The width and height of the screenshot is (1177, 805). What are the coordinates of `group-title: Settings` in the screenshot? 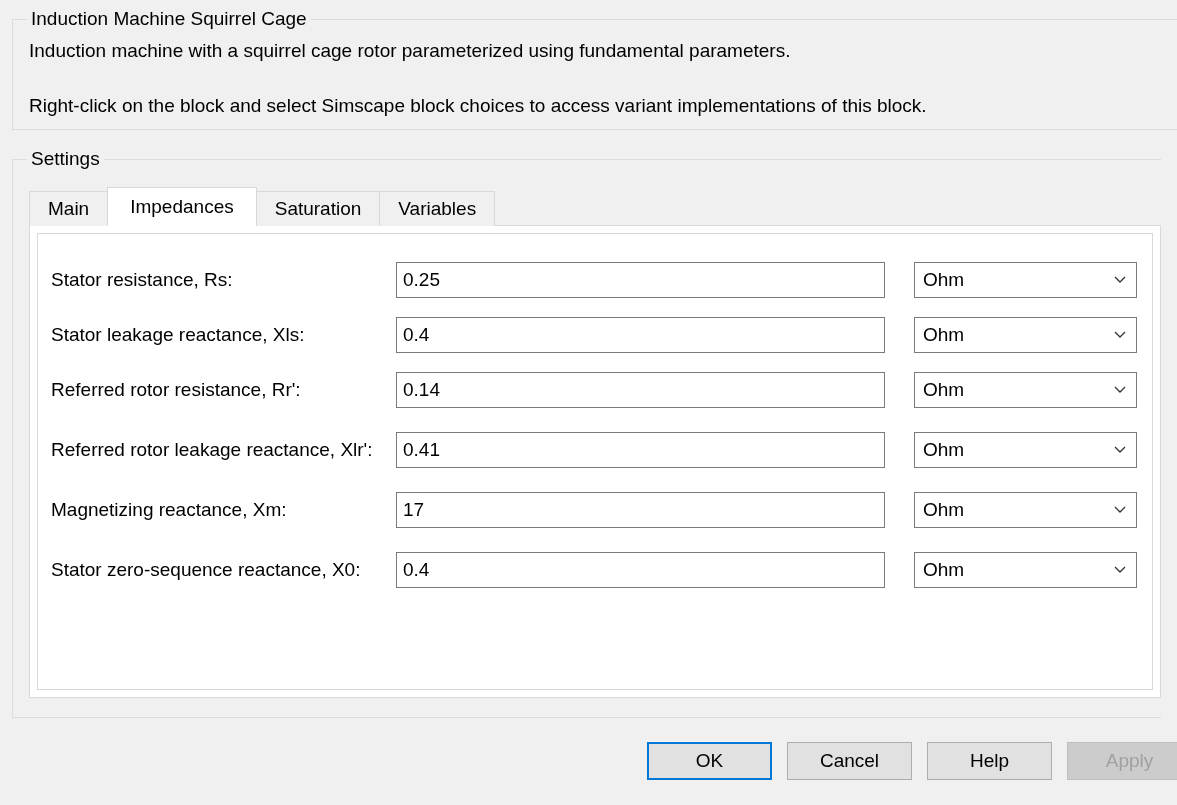 It's located at (65, 159).